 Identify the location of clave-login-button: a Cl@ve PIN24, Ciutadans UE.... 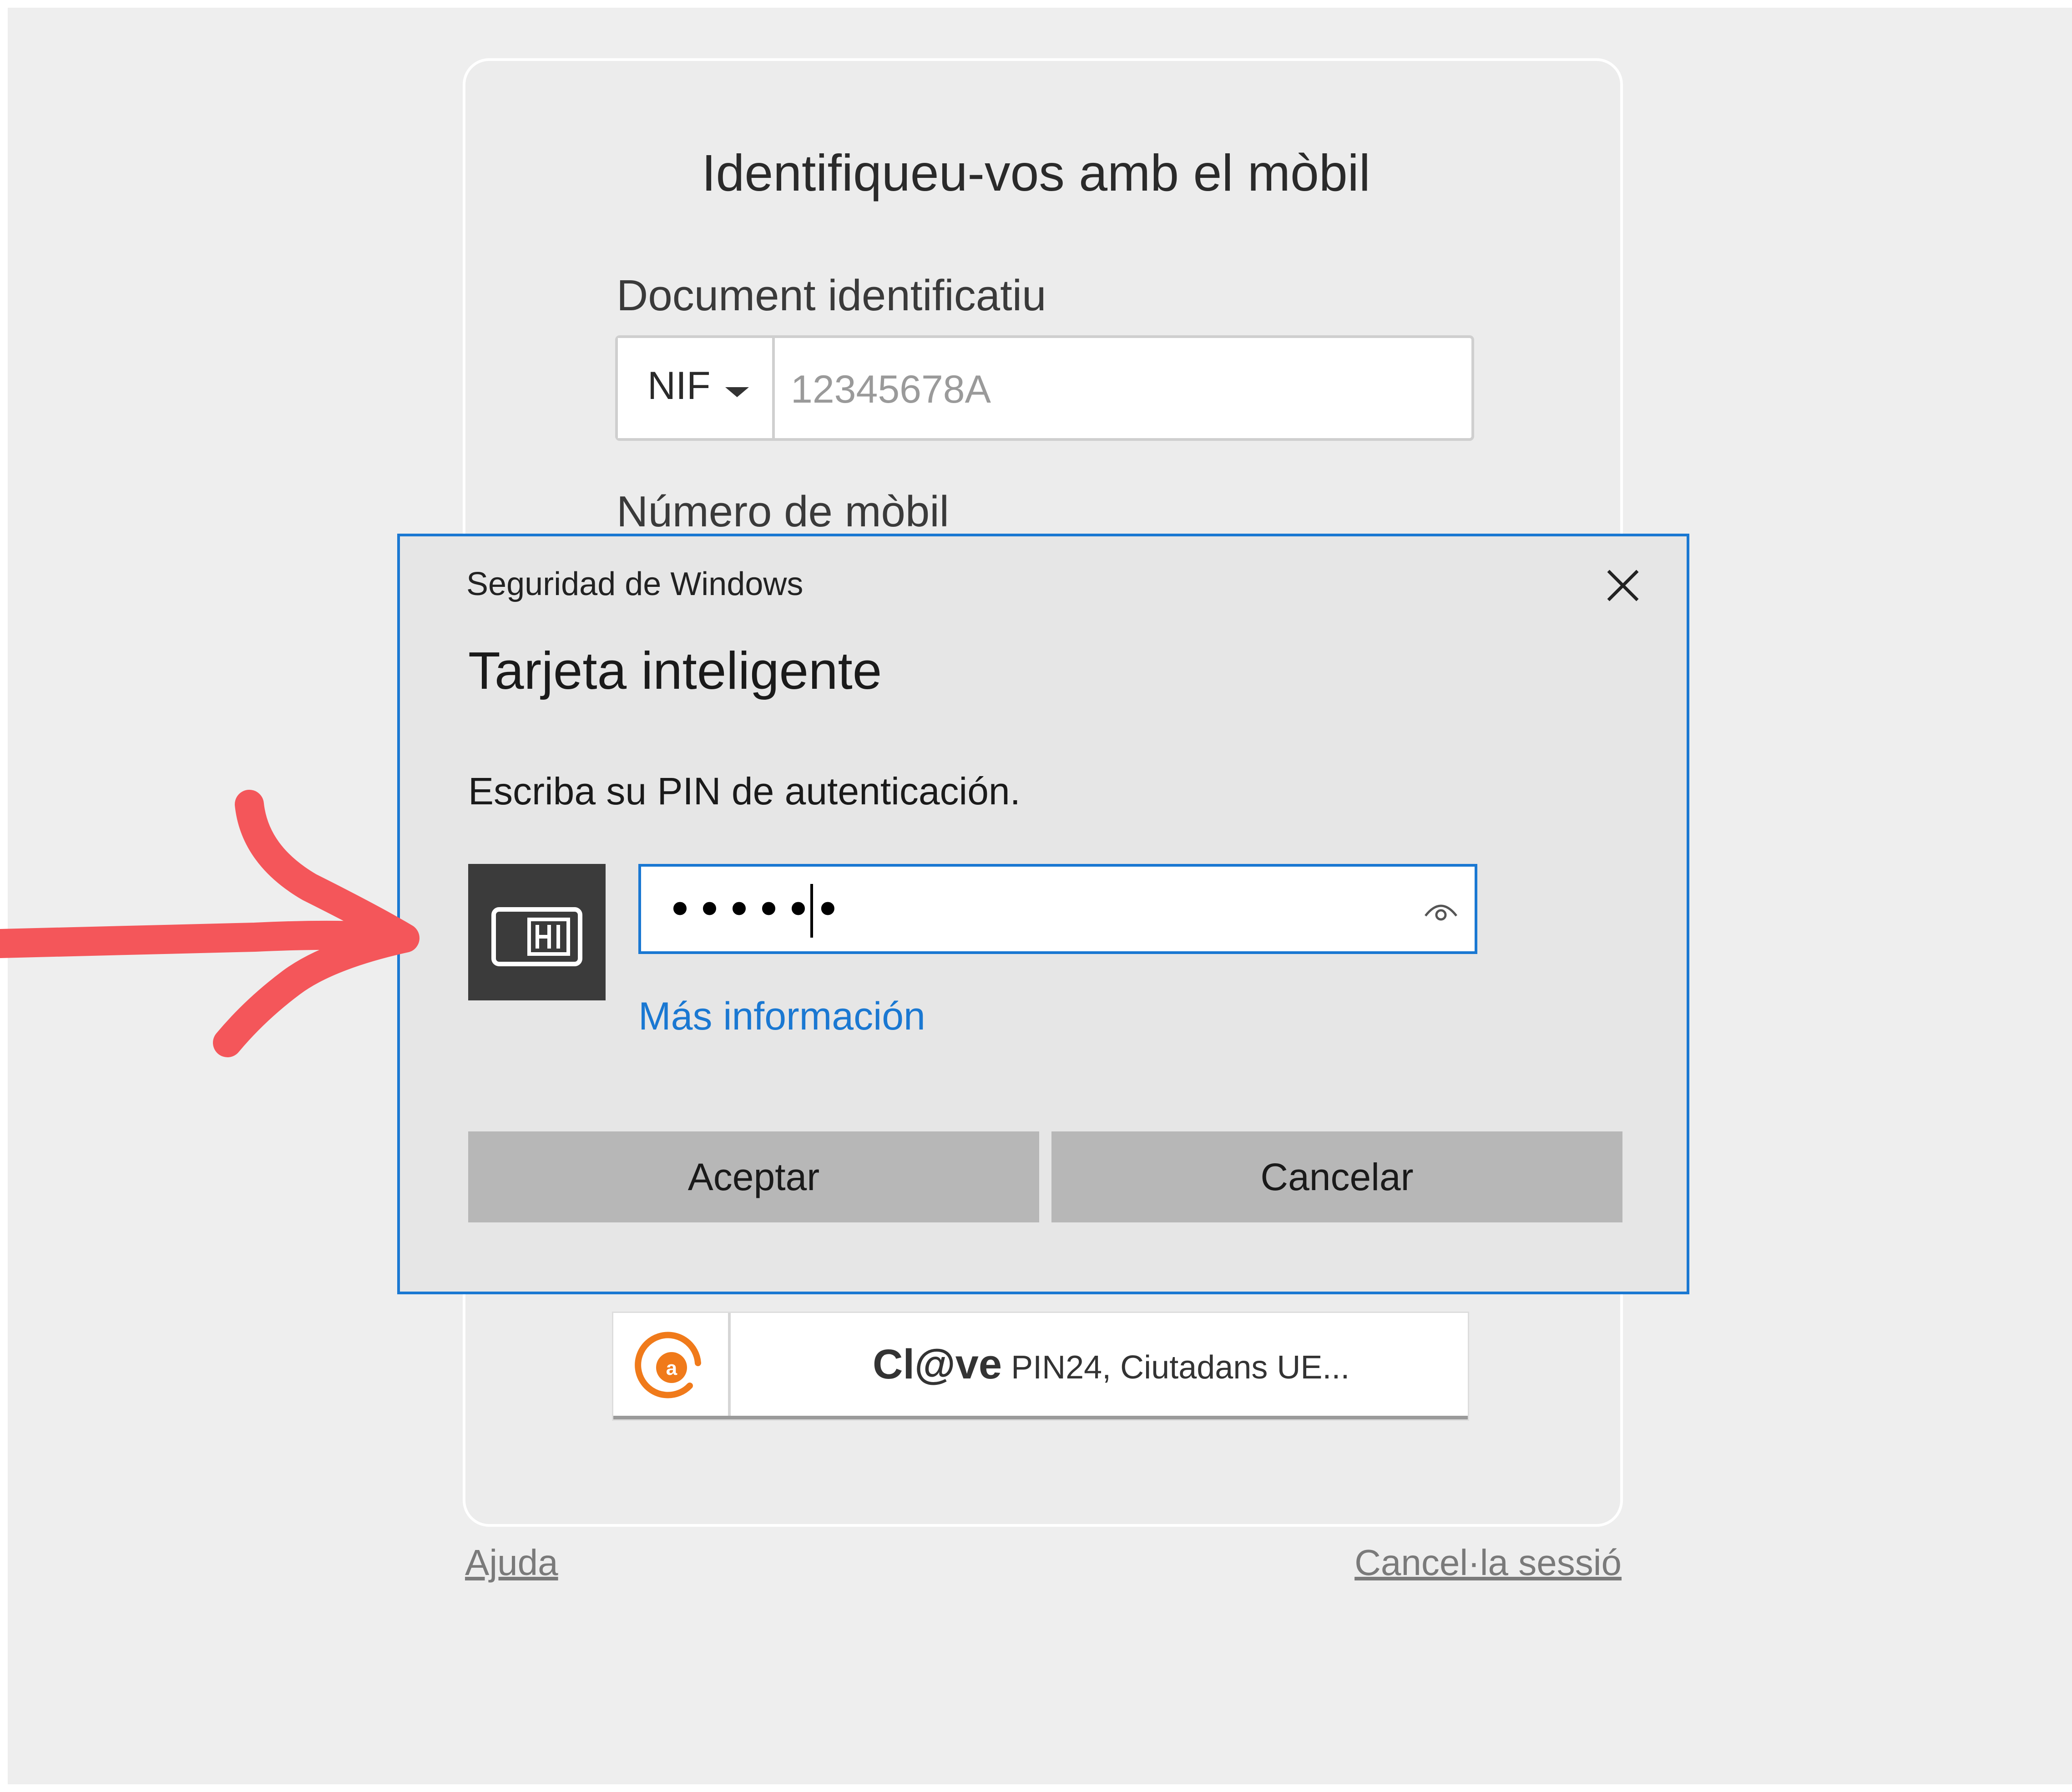
(1040, 1366).